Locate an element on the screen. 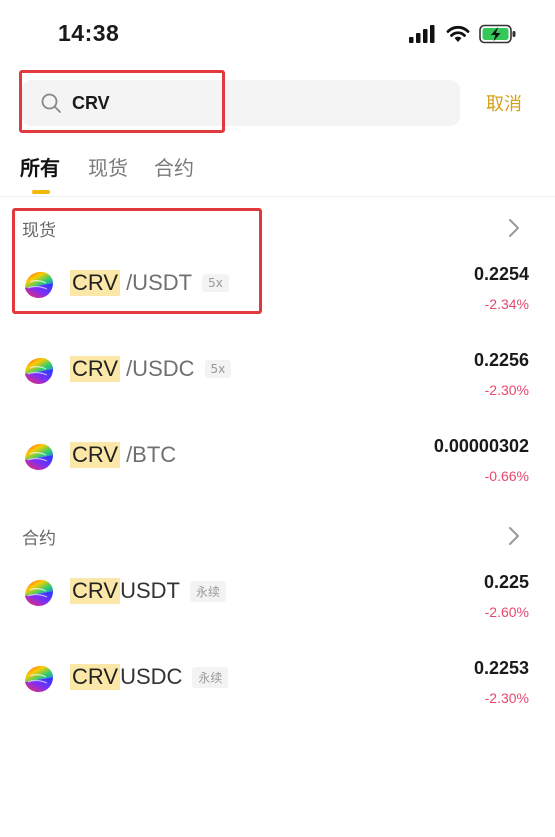 Image resolution: width=555 pixels, height=837 pixels. tab-spot: 现货 is located at coordinates (108, 166).